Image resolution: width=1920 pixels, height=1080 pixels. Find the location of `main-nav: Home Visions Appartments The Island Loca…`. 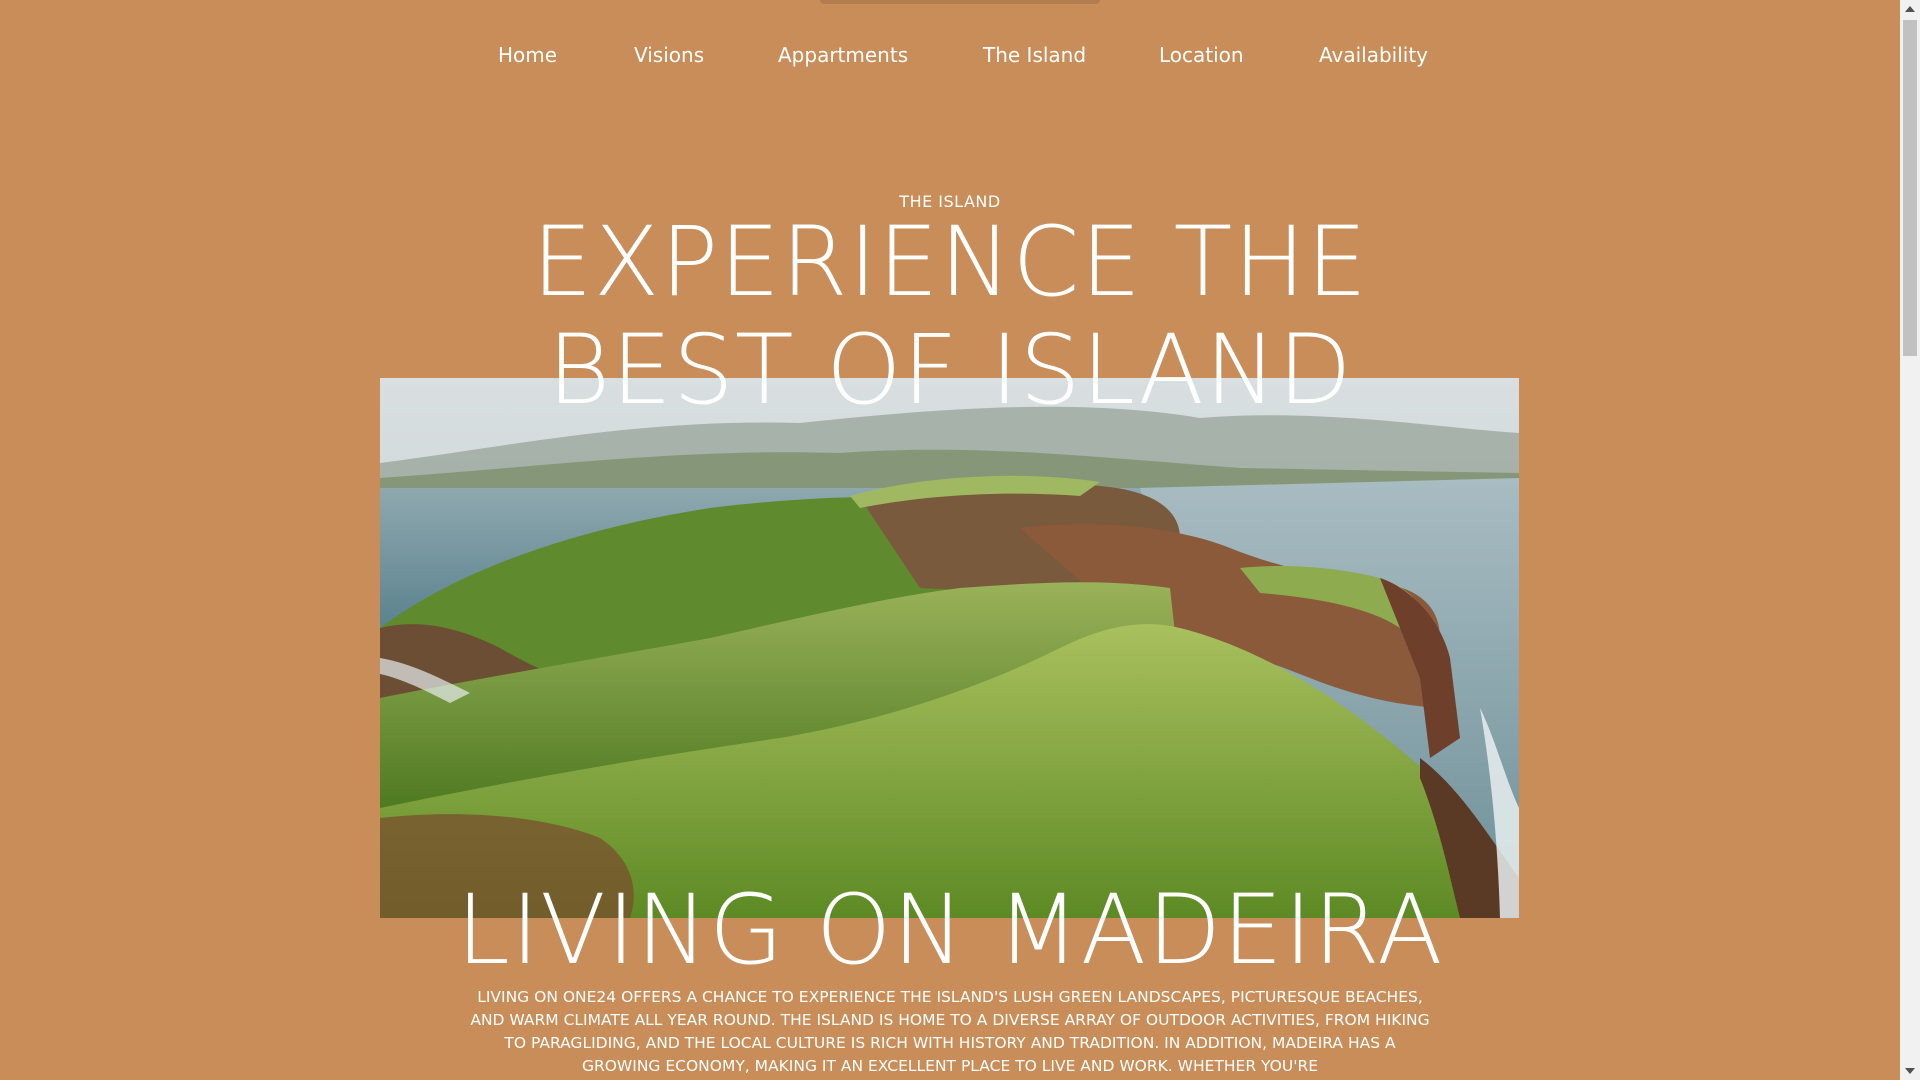

main-nav: Home Visions Appartments The Island Loca… is located at coordinates (950, 55).